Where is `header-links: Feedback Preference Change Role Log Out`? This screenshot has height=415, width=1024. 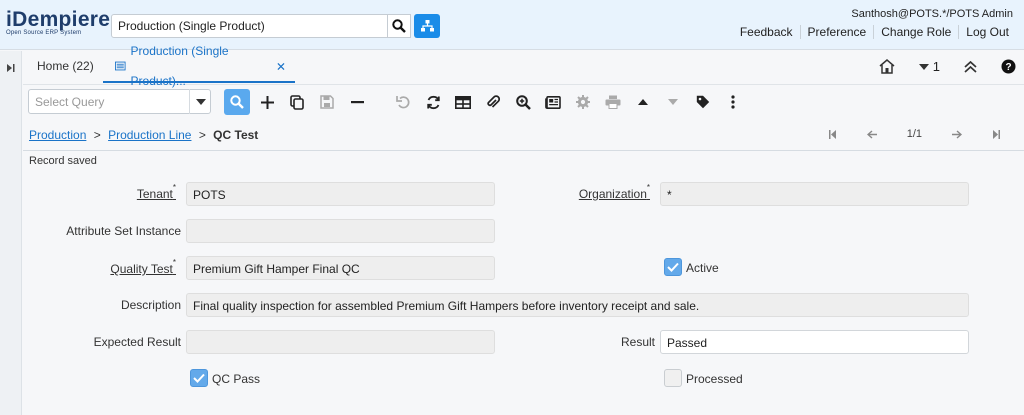
header-links: Feedback Preference Change Role Log Out is located at coordinates (874, 32).